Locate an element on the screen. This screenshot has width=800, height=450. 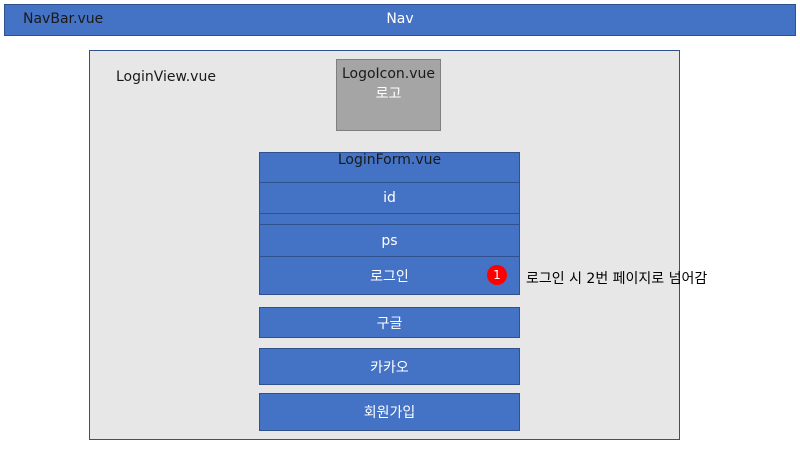
annotation-badge: 1 is located at coordinates (497, 275).